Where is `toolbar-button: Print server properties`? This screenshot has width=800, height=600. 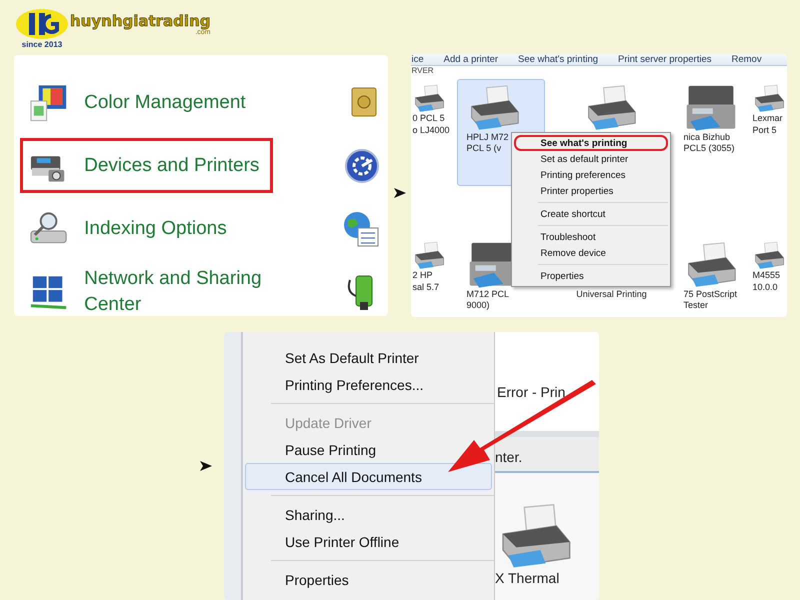 toolbar-button: Print server properties is located at coordinates (665, 59).